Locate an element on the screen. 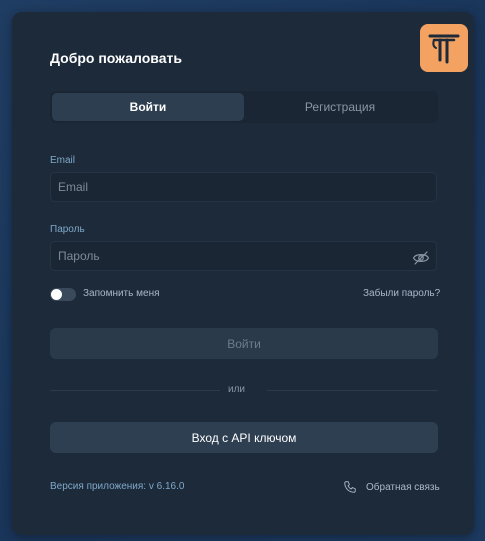 This screenshot has height=541, width=485. toggle-knob is located at coordinates (56, 294).